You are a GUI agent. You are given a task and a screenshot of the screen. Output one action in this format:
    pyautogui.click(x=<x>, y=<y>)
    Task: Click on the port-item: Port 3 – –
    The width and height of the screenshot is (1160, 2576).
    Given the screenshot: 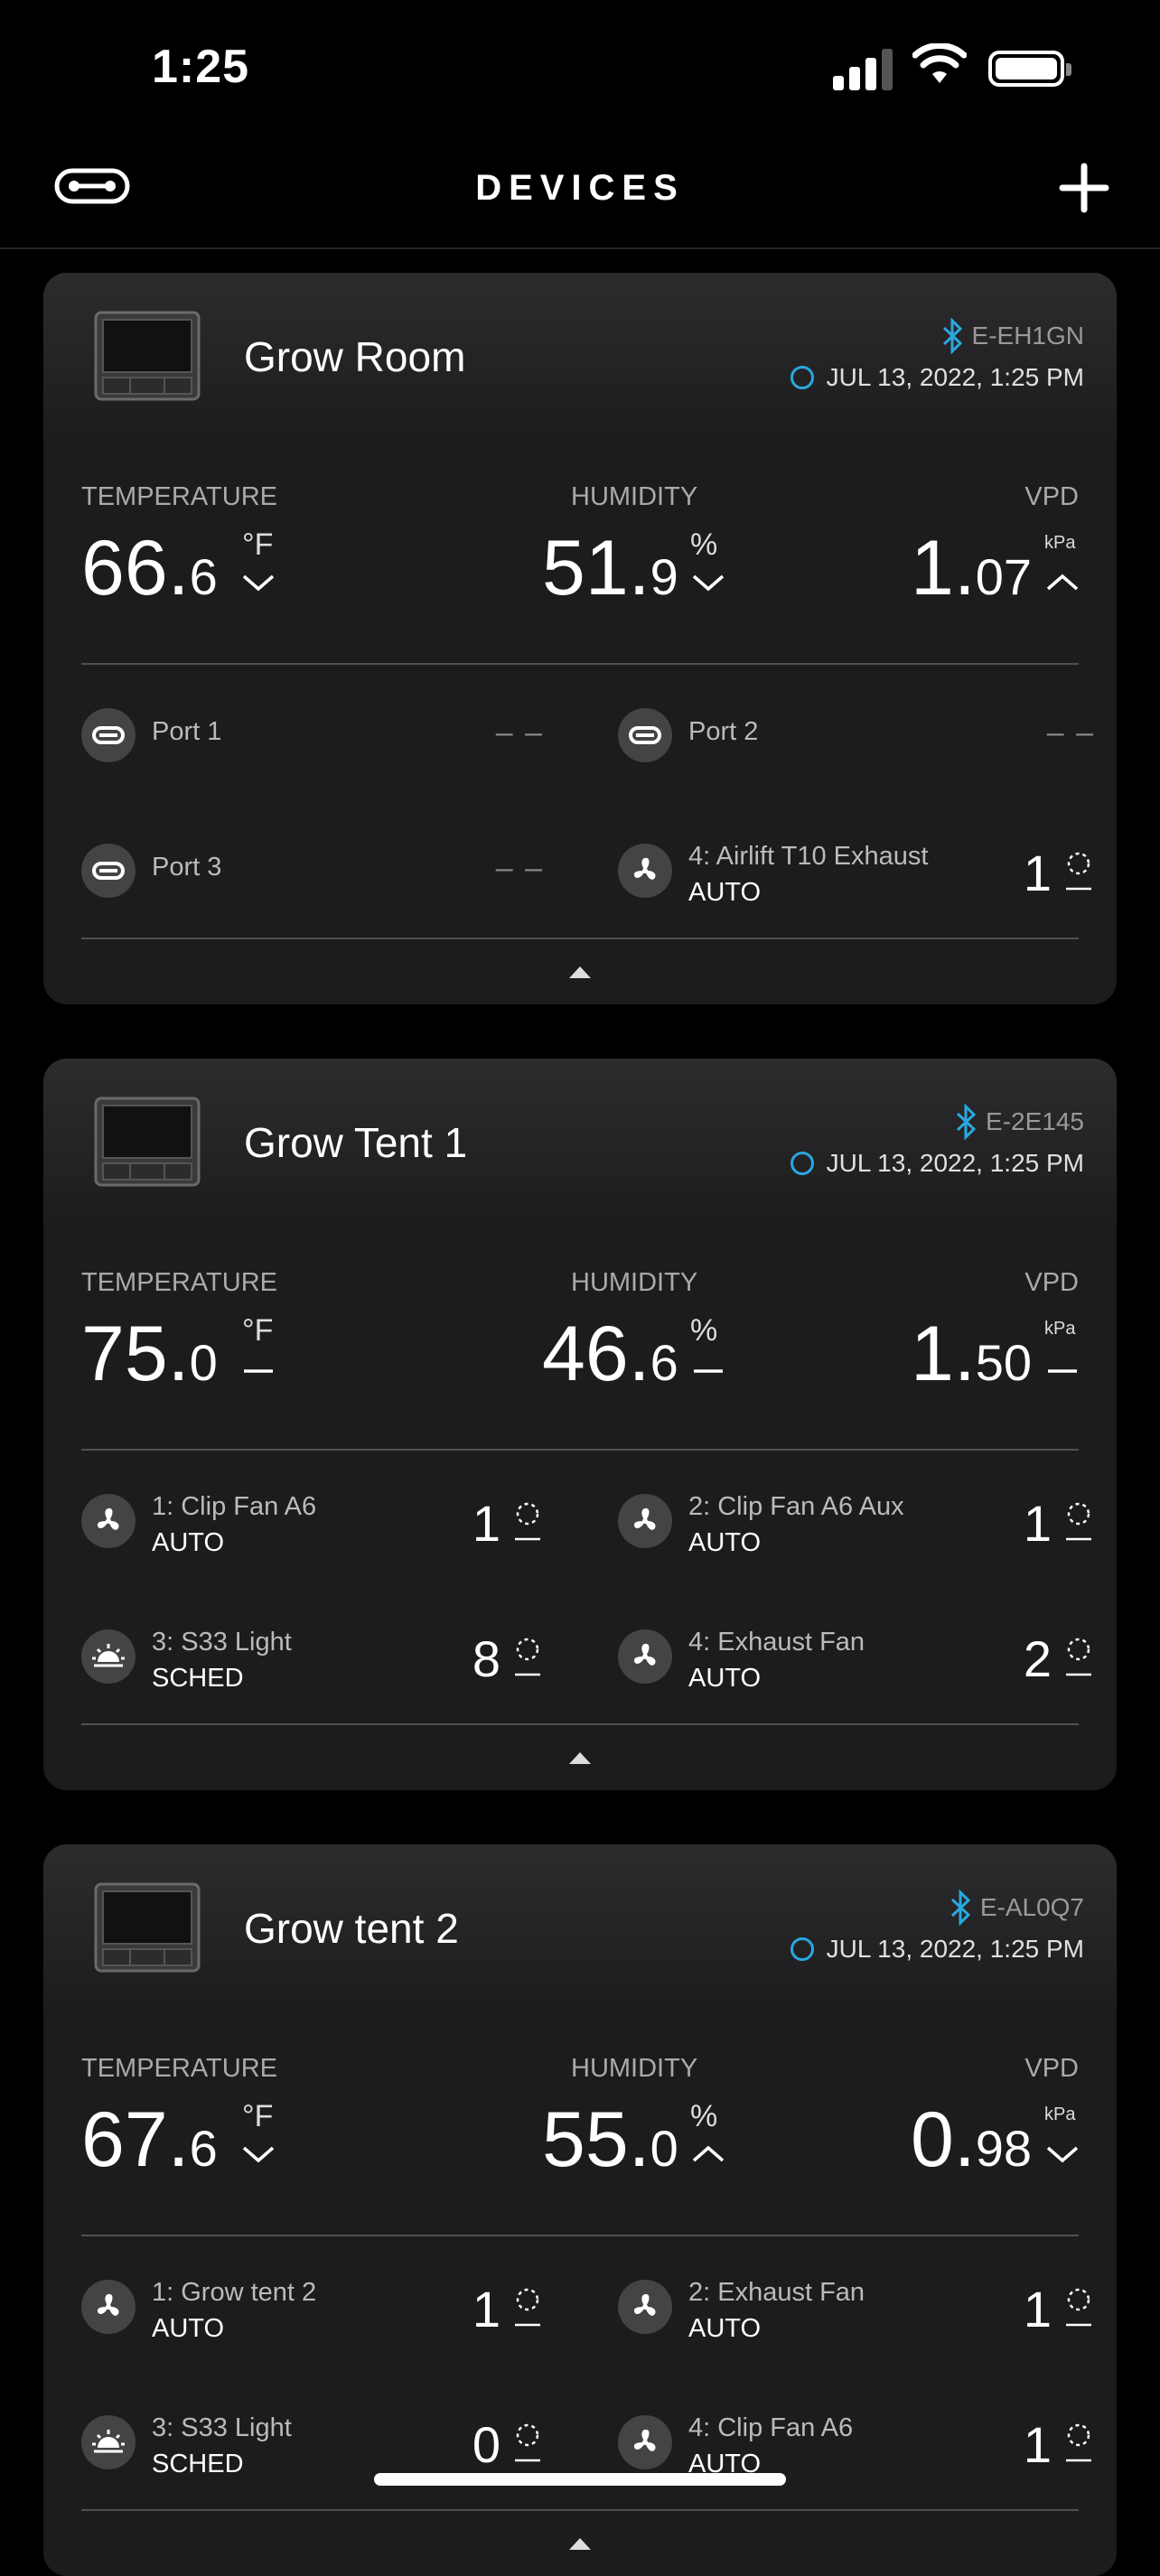 What is the action you would take?
    pyautogui.click(x=318, y=872)
    